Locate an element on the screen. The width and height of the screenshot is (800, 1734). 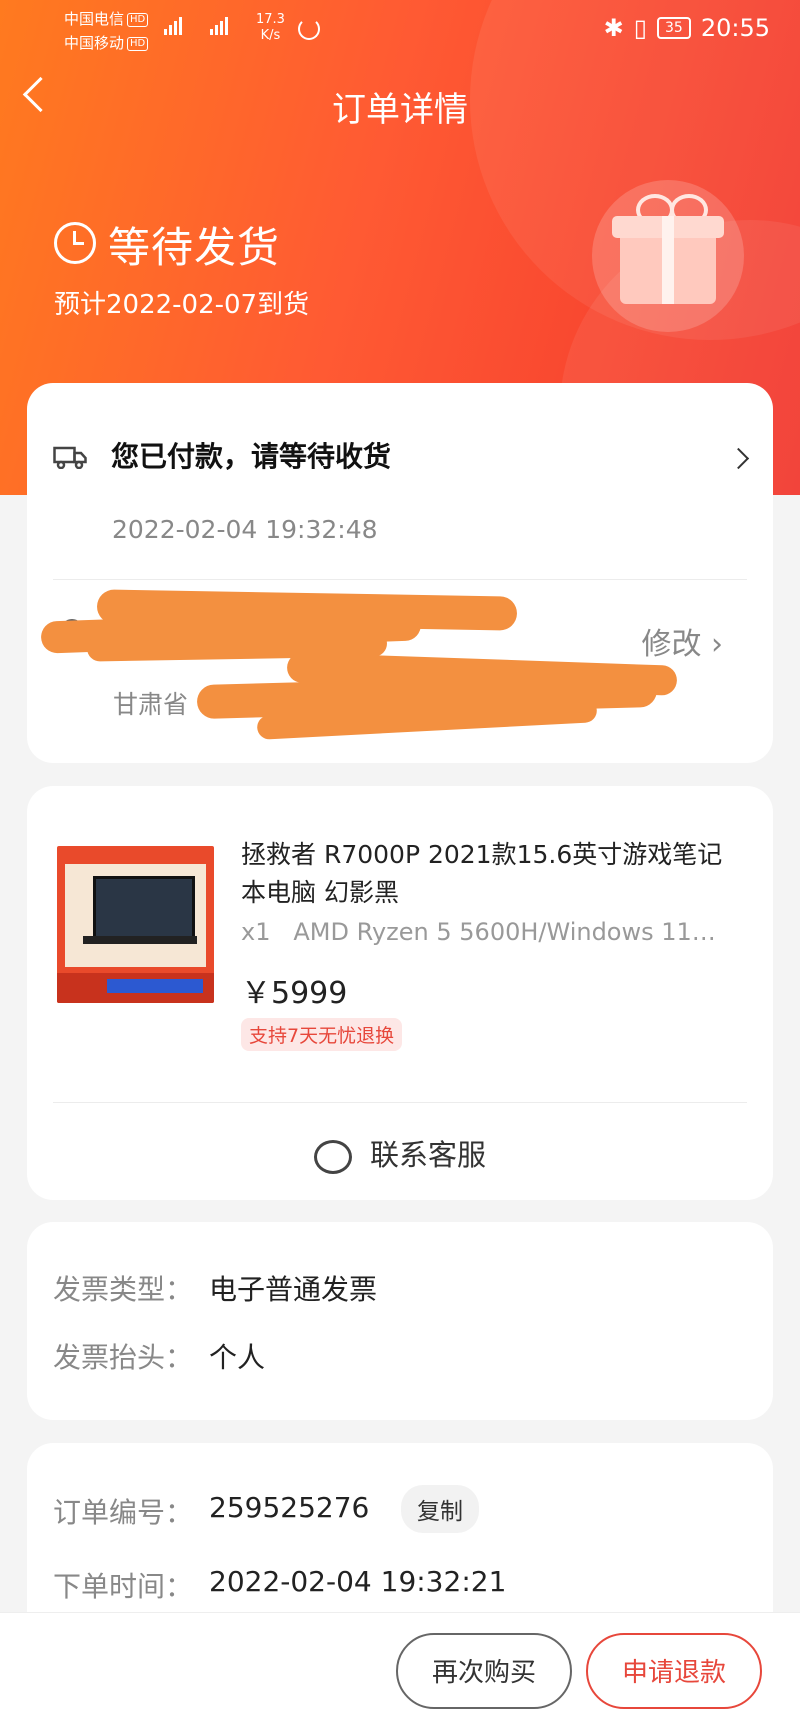
clock-time: 20:55 is located at coordinates (735, 28).